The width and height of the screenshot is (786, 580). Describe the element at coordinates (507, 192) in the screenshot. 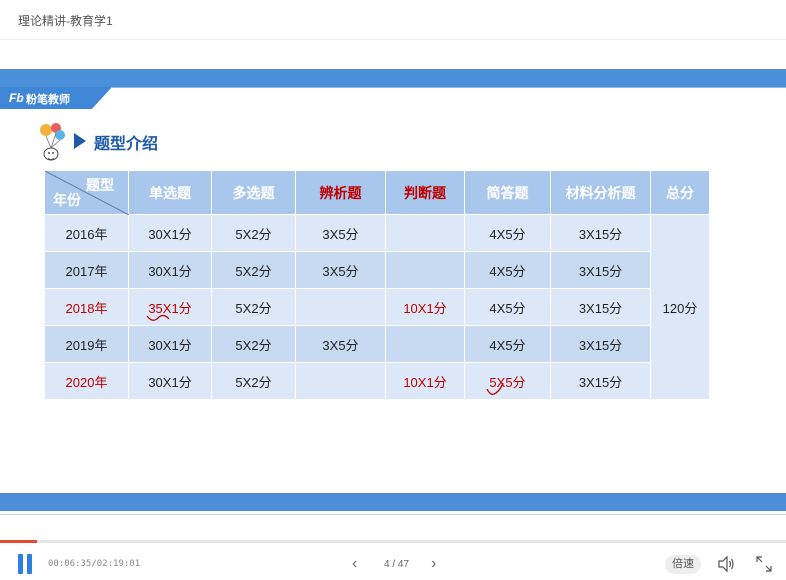

I see `header-short-answer: 简答题` at that location.